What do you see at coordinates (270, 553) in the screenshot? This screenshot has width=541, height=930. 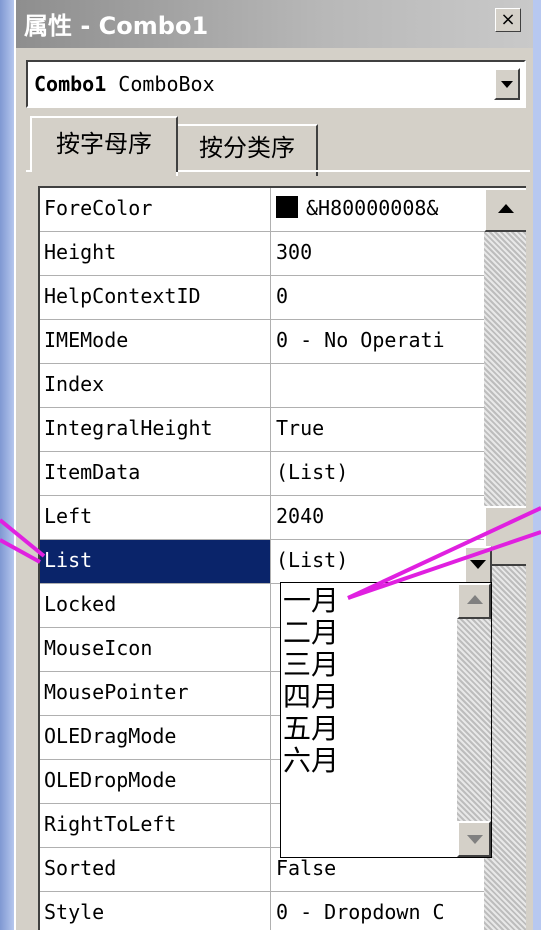 I see `annotation-overlay` at bounding box center [270, 553].